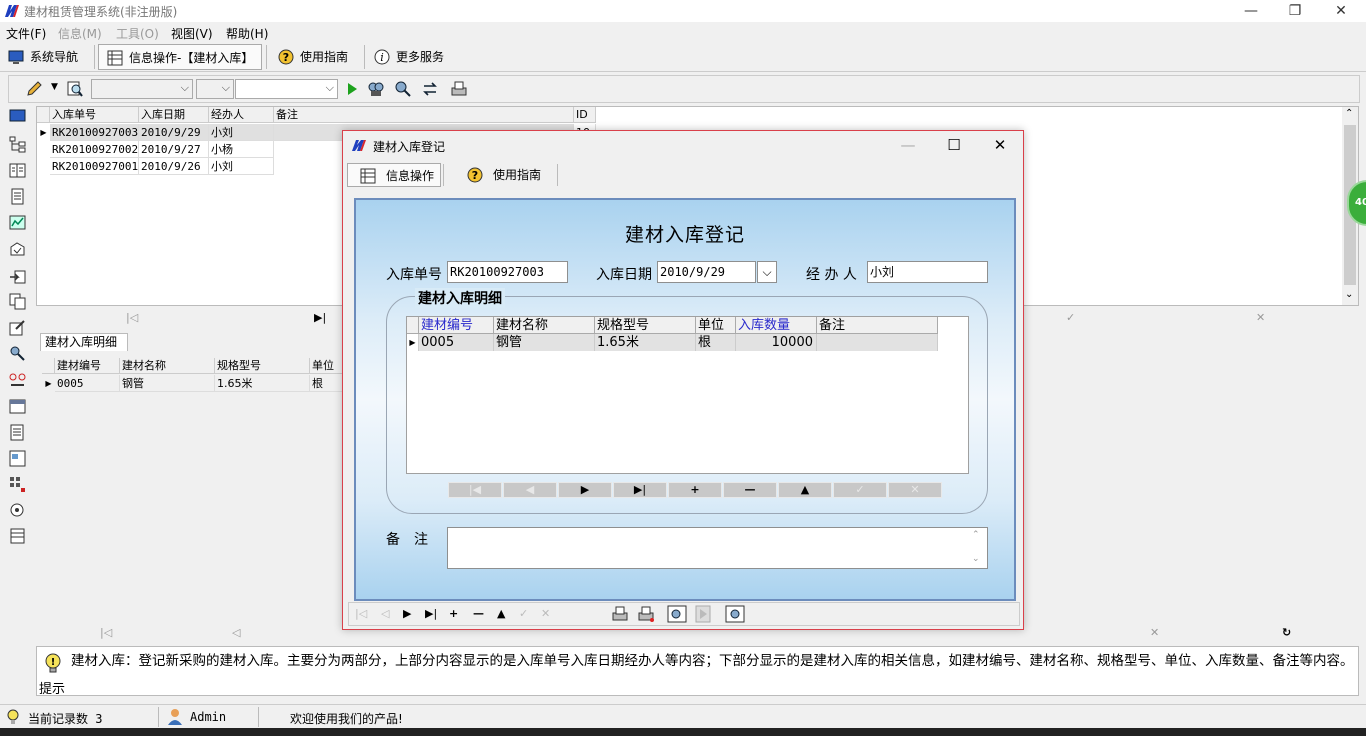  Describe the element at coordinates (17, 406) in the screenshot. I see `calendar-icon` at that location.